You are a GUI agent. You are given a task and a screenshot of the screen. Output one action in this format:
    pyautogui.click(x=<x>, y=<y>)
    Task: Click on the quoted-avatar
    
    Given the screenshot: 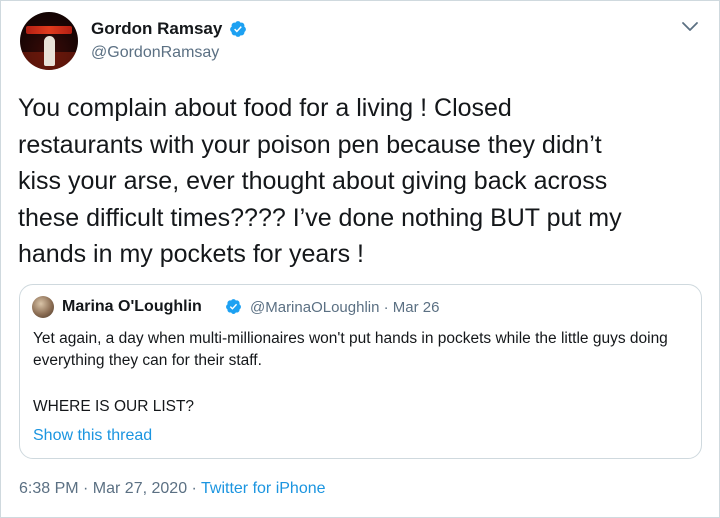 What is the action you would take?
    pyautogui.click(x=43, y=307)
    